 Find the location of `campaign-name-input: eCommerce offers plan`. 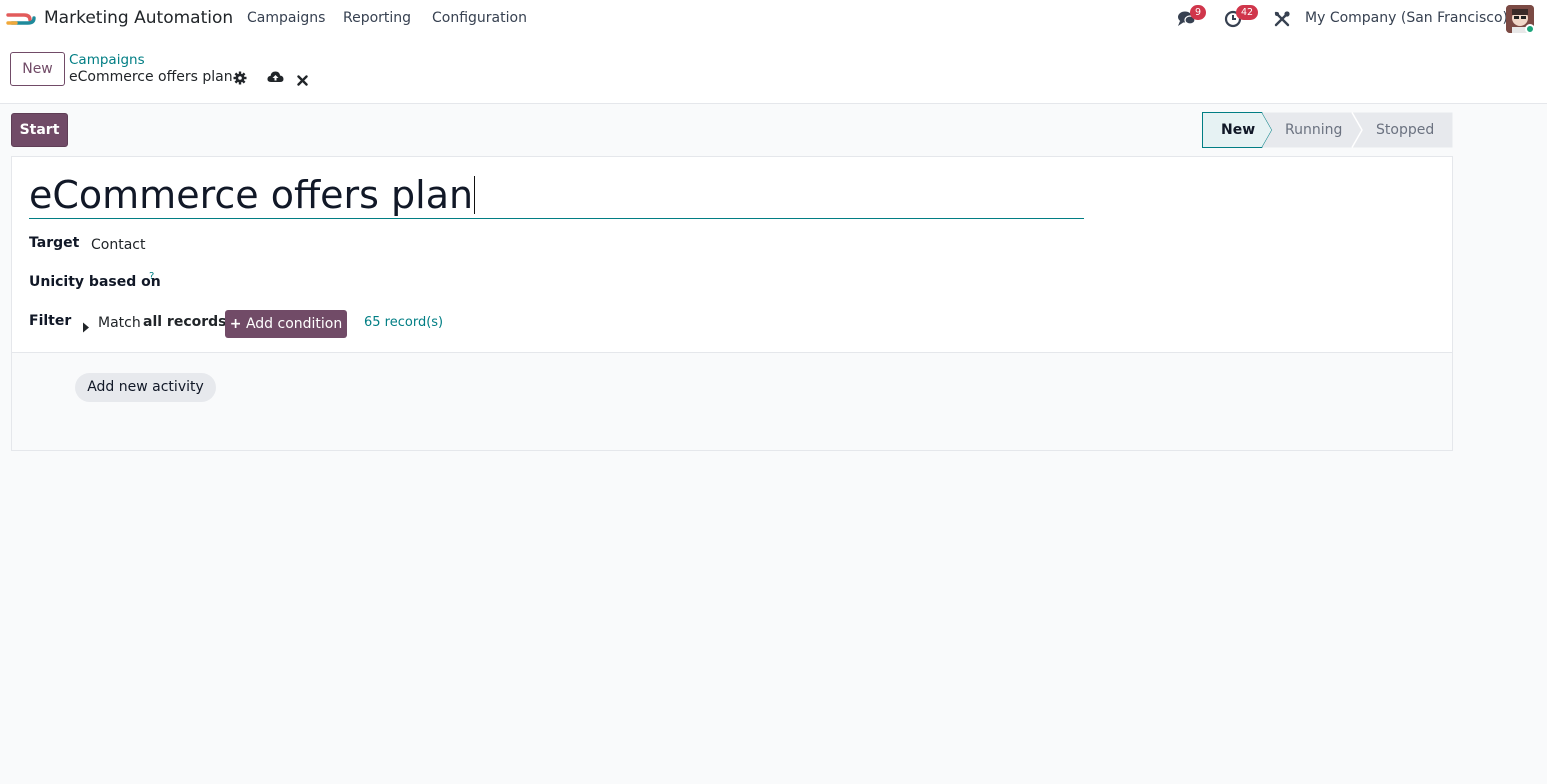

campaign-name-input: eCommerce offers plan is located at coordinates (556, 195).